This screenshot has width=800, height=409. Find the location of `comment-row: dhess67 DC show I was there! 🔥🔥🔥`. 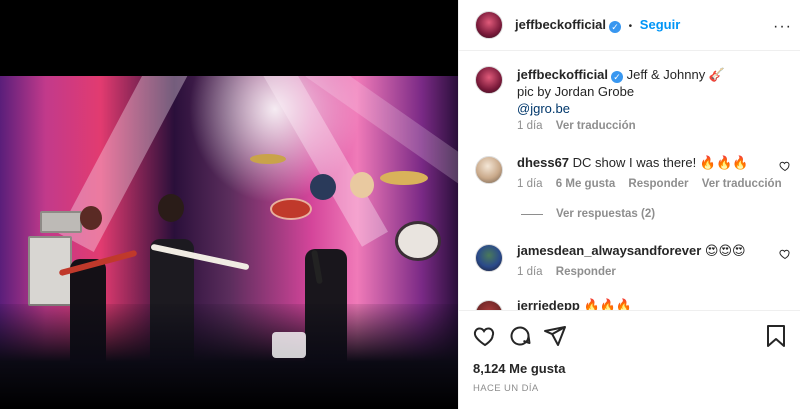

comment-row: dhess67 DC show I was there! 🔥🔥🔥 is located at coordinates (632, 163).